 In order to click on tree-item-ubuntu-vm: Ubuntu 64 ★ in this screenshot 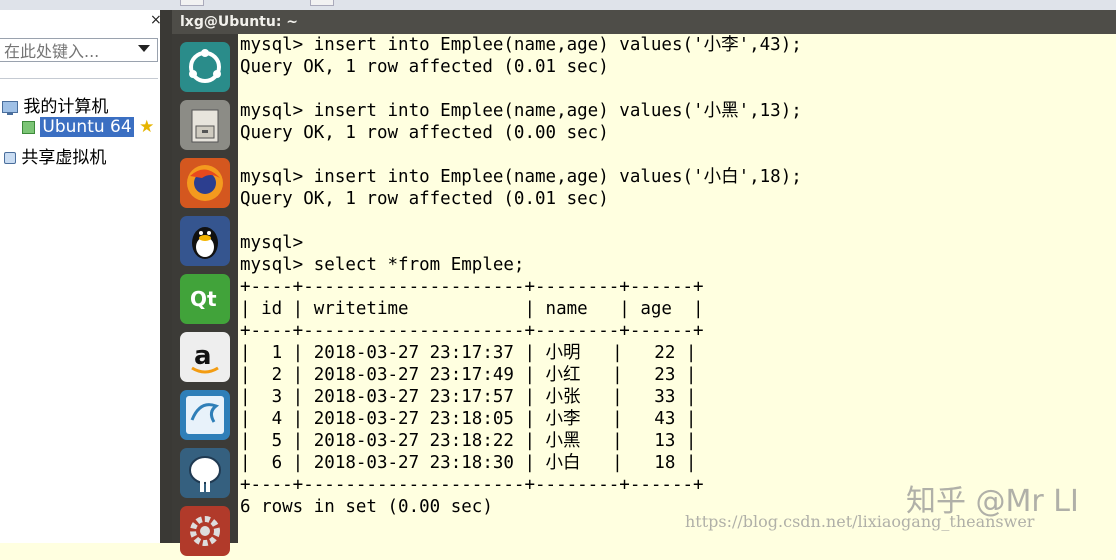, I will do `click(88, 128)`.